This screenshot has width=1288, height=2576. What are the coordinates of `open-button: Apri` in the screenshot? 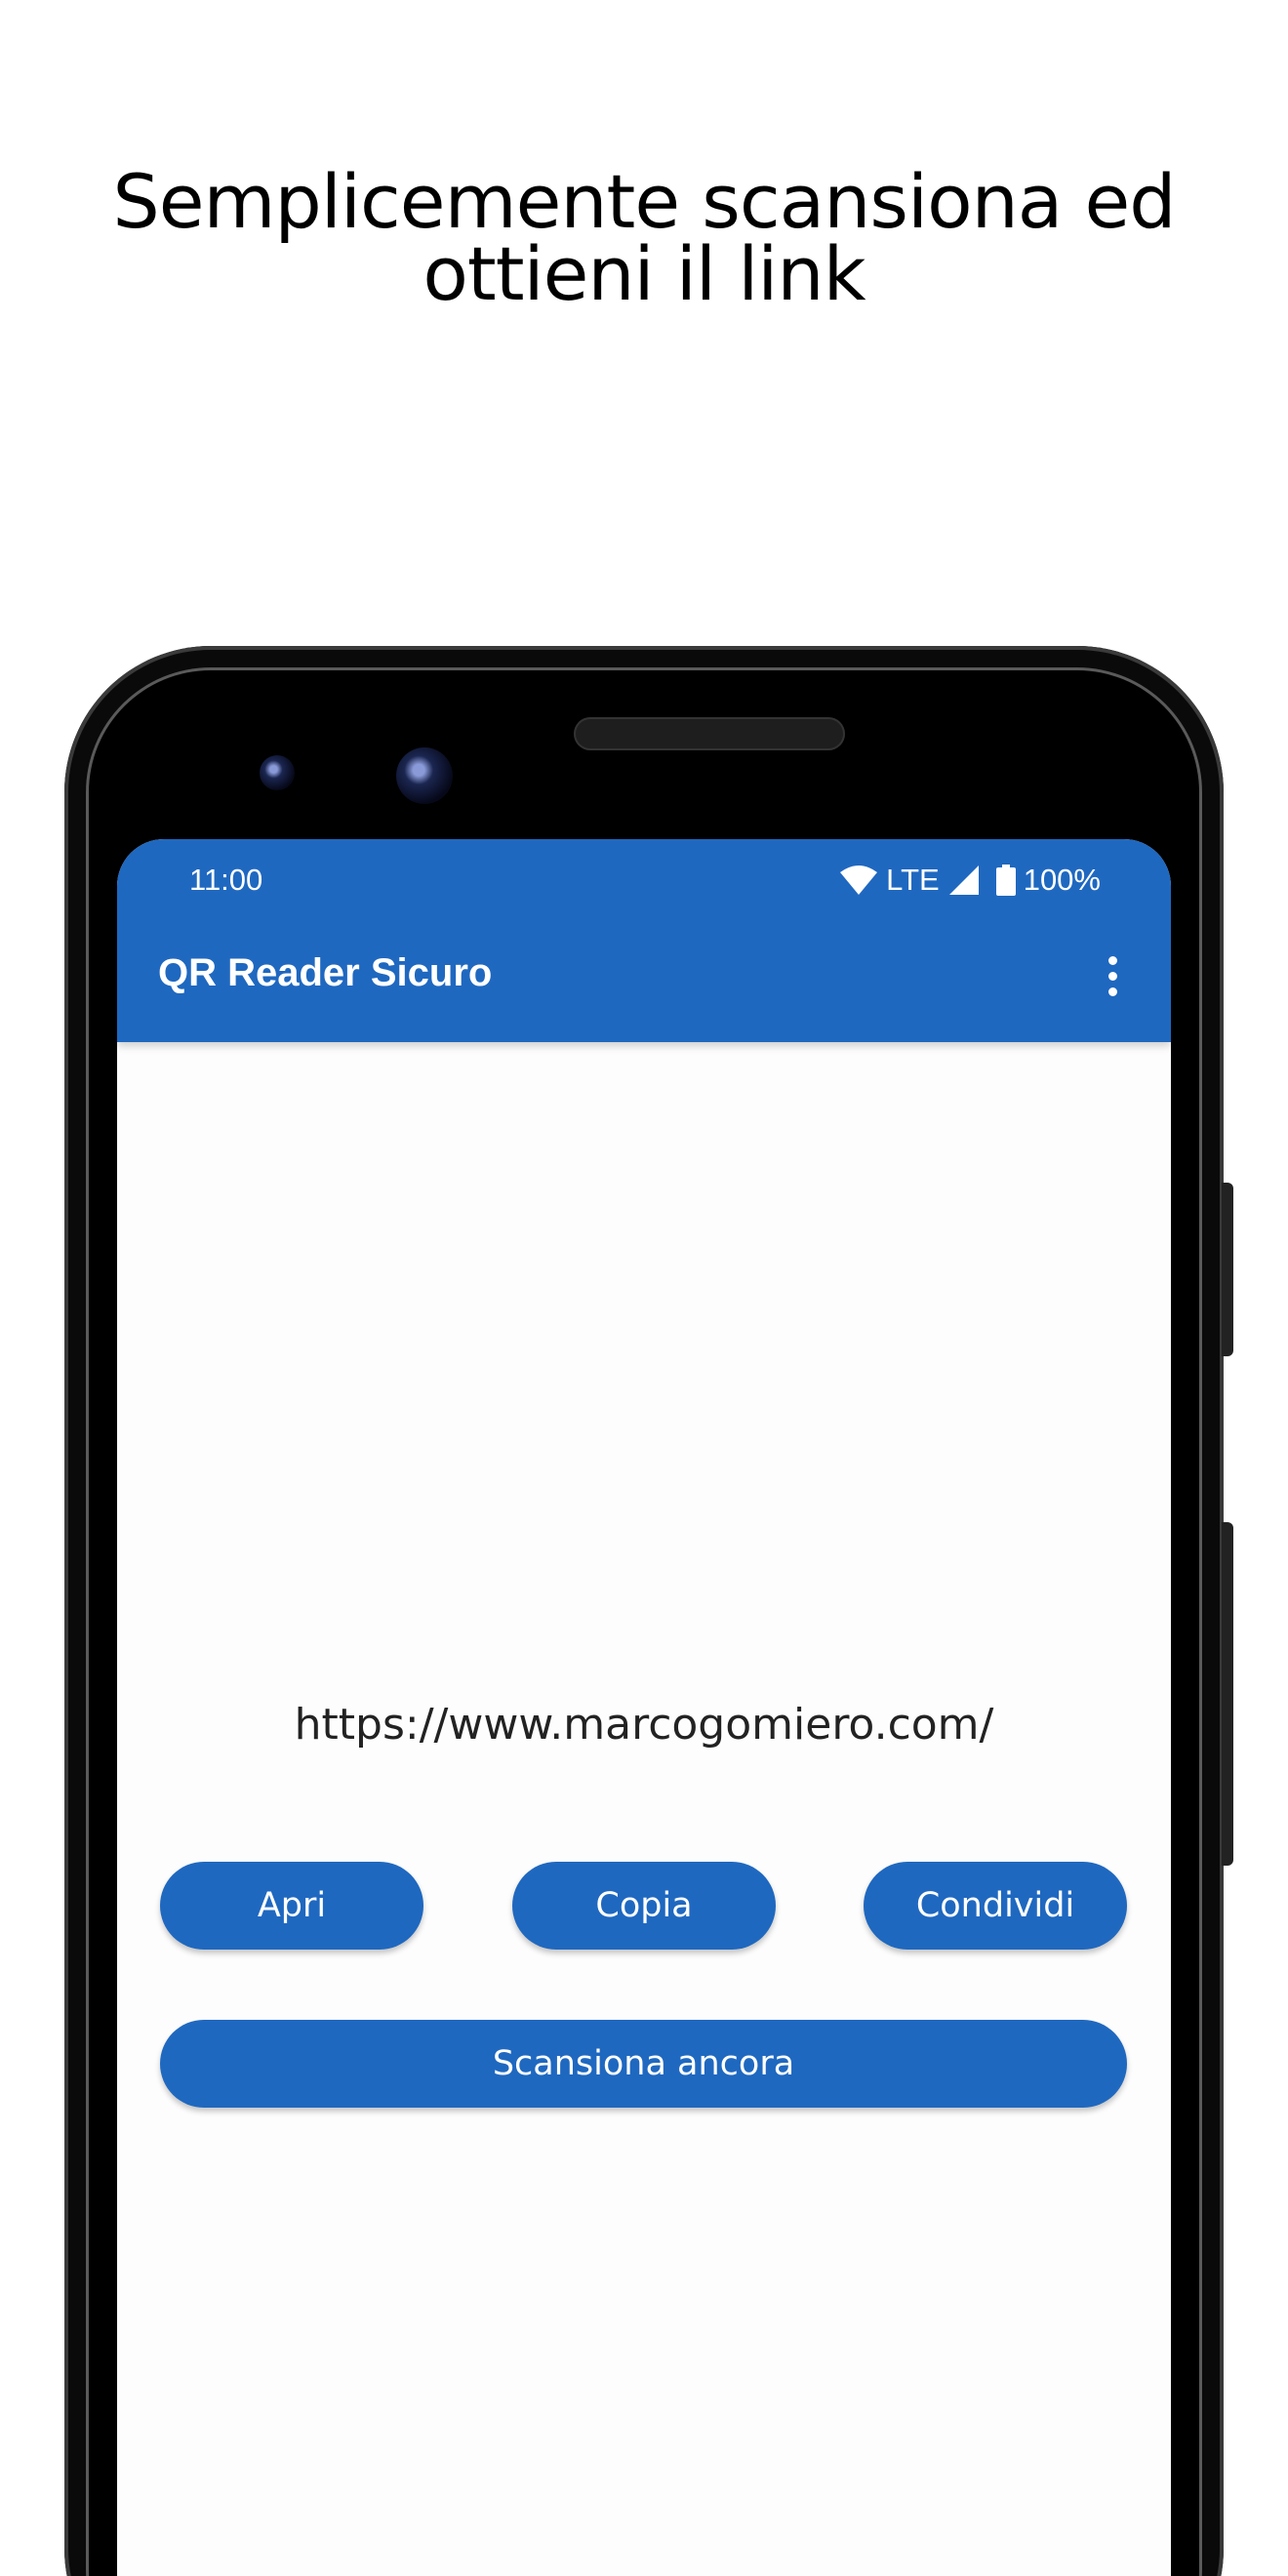 It's located at (291, 1906).